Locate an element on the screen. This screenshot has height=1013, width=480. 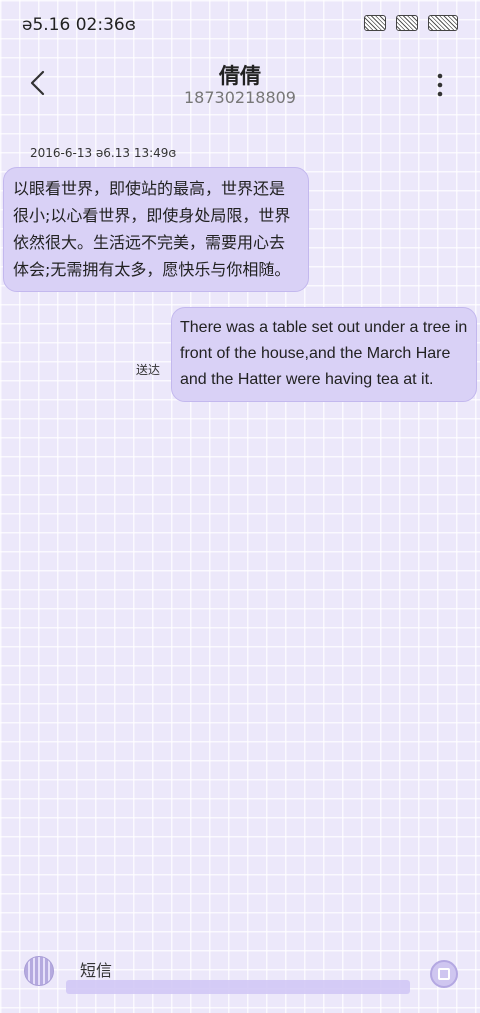
conversation-header: 倩倩 18730218809 is located at coordinates (240, 84).